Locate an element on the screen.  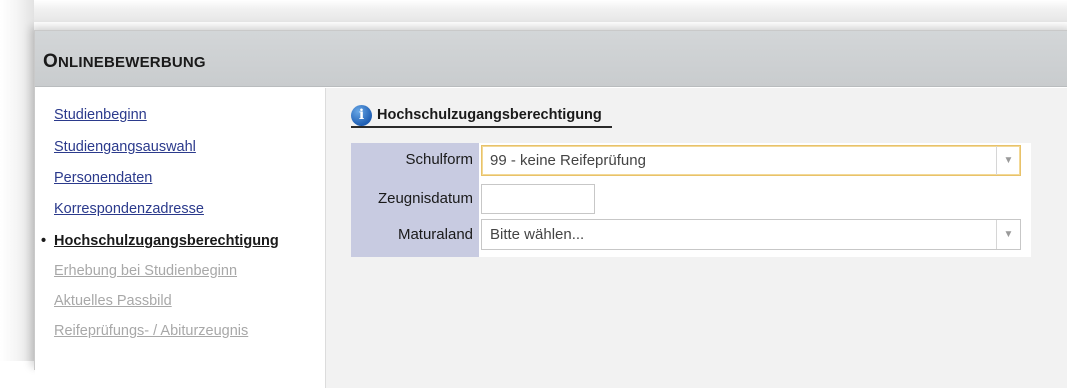
section-header: i Hochschulzugangsberechtigung is located at coordinates (481, 116).